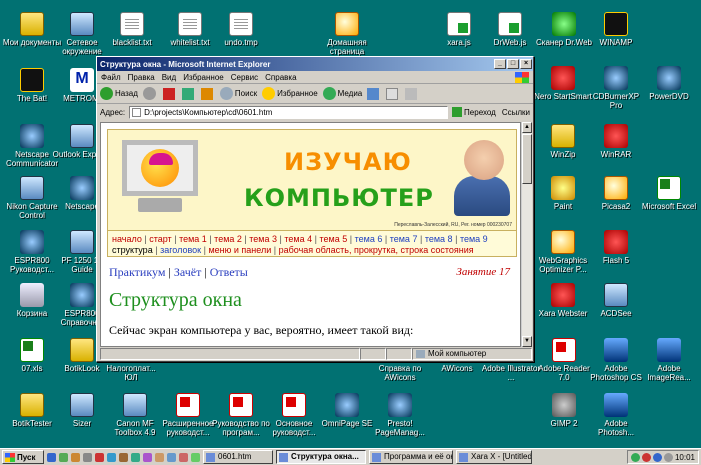 This screenshot has height=465, width=701. Describe the element at coordinates (527, 127) in the screenshot. I see `scroll-up-button: ▲` at that location.